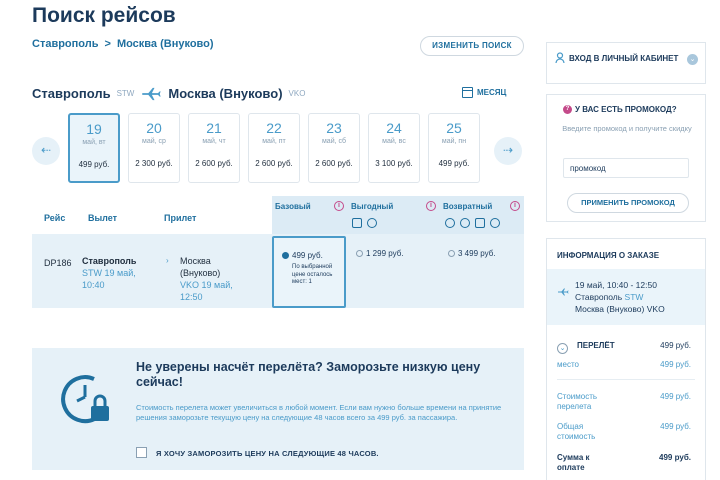  Describe the element at coordinates (468, 206) in the screenshot. I see `fare-return-label: Возвратный` at that location.